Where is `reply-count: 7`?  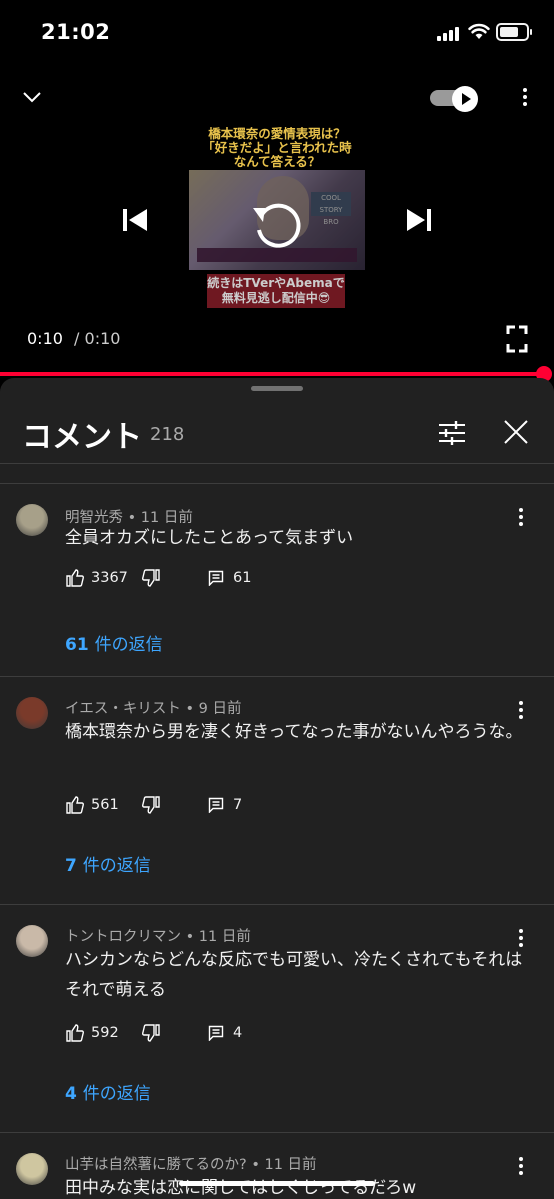 reply-count: 7 is located at coordinates (238, 805).